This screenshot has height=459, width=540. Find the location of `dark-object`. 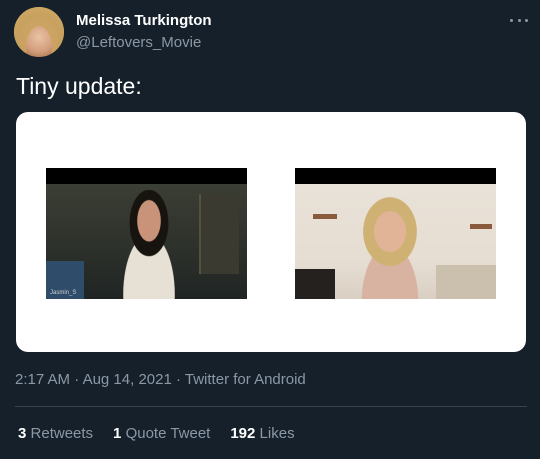

dark-object is located at coordinates (315, 284).